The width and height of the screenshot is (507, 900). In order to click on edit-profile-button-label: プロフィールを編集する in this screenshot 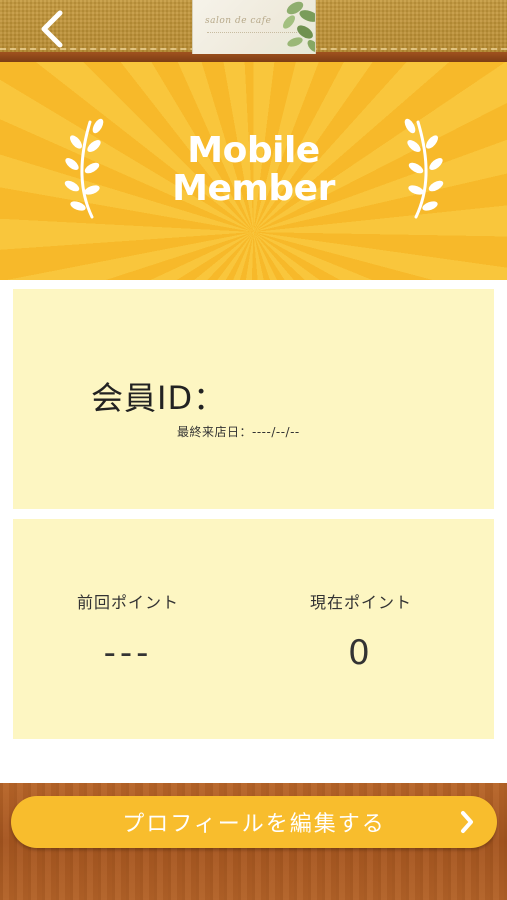, I will do `click(254, 824)`.